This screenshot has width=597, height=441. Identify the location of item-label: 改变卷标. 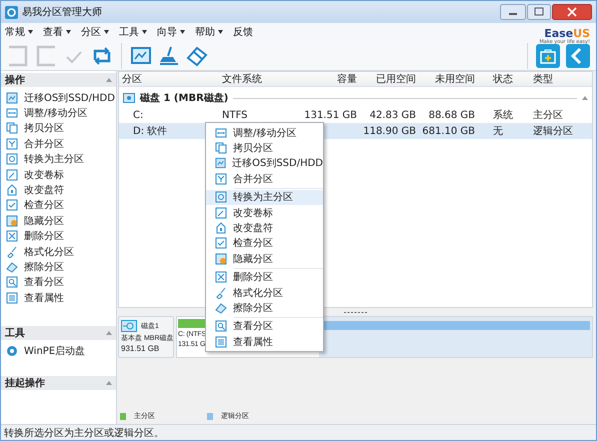
(44, 175).